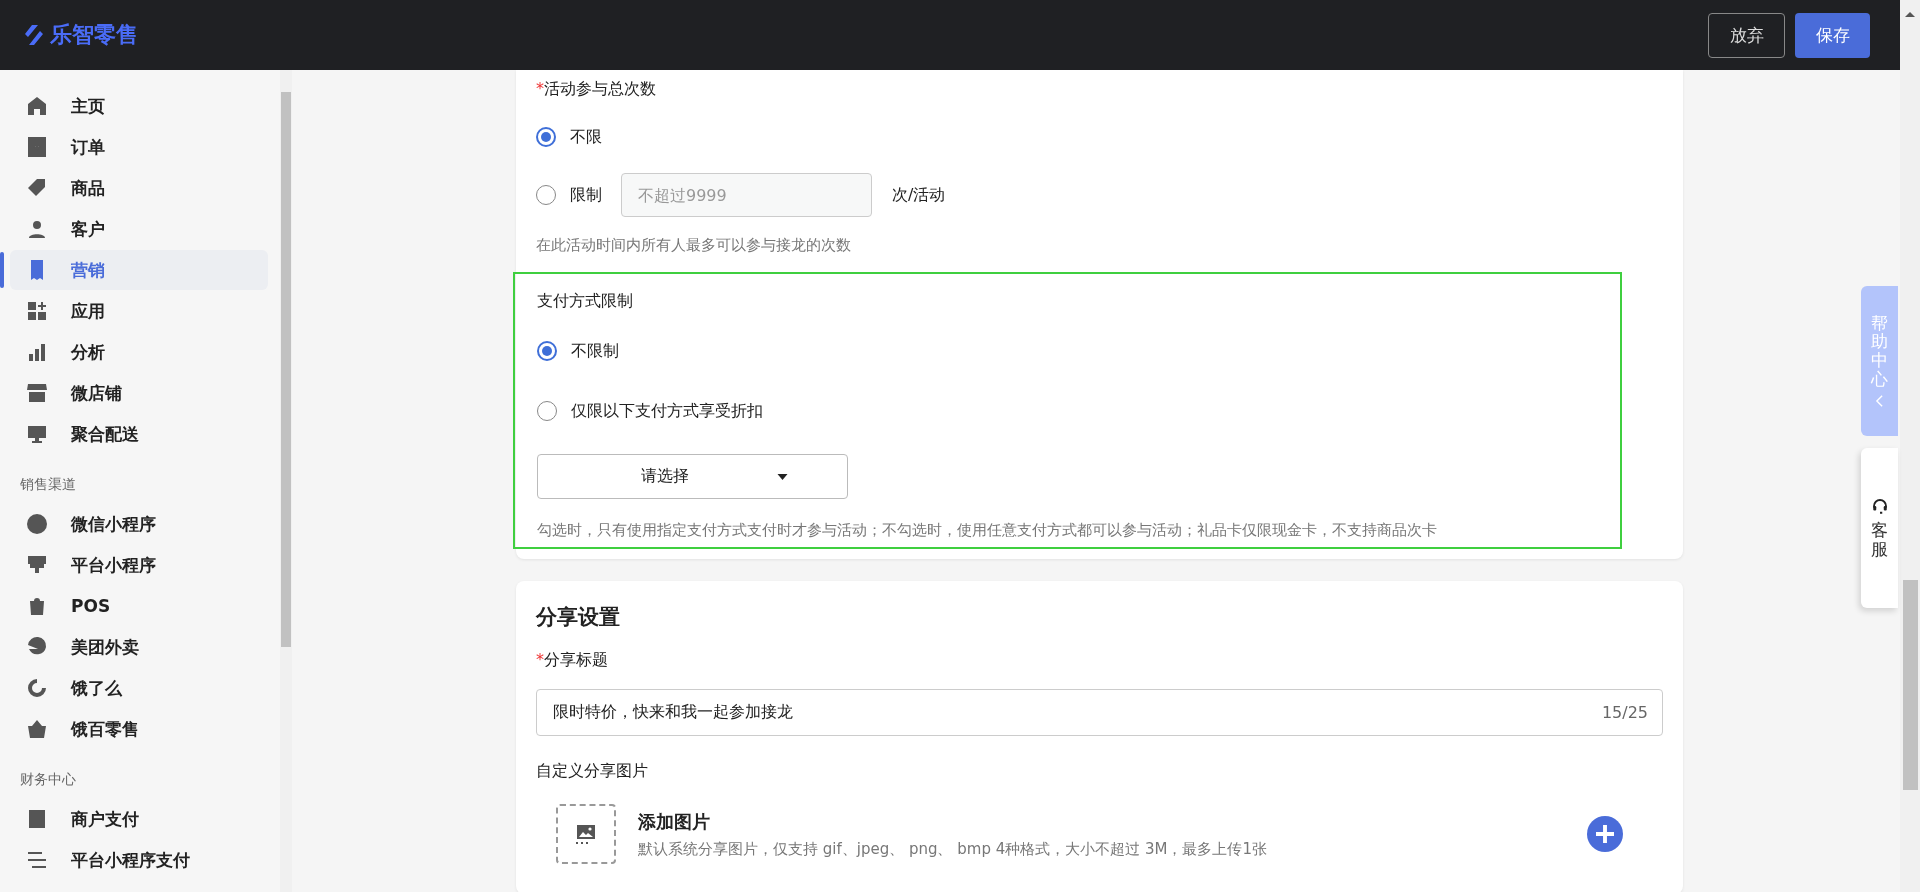 Image resolution: width=1920 pixels, height=892 pixels. What do you see at coordinates (139, 434) in the screenshot?
I see `sidebar-item: 聚合配送` at bounding box center [139, 434].